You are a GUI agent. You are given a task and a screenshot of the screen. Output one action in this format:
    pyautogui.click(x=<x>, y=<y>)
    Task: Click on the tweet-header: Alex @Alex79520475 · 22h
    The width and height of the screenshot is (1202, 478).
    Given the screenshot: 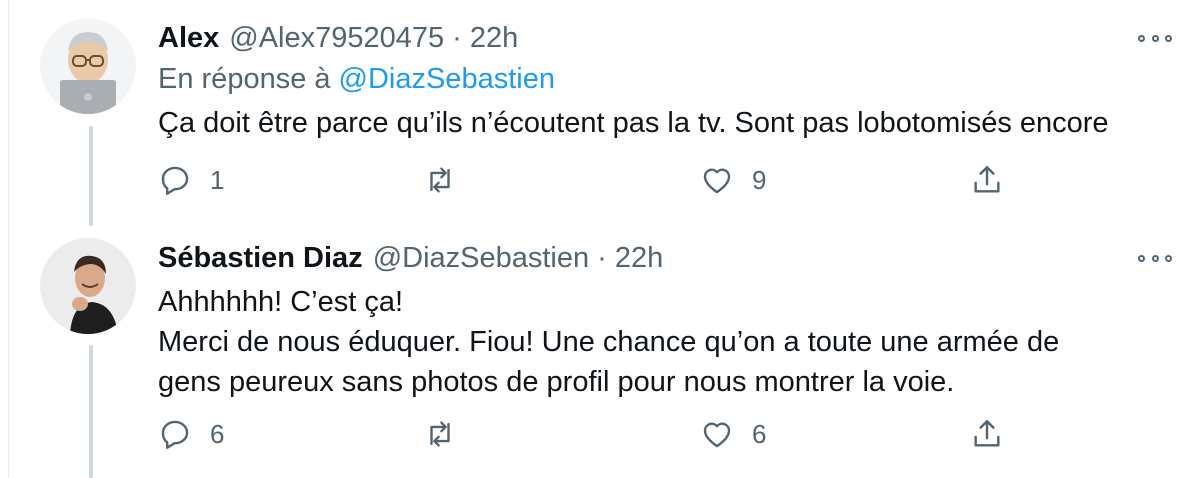 What is the action you would take?
    pyautogui.click(x=338, y=38)
    